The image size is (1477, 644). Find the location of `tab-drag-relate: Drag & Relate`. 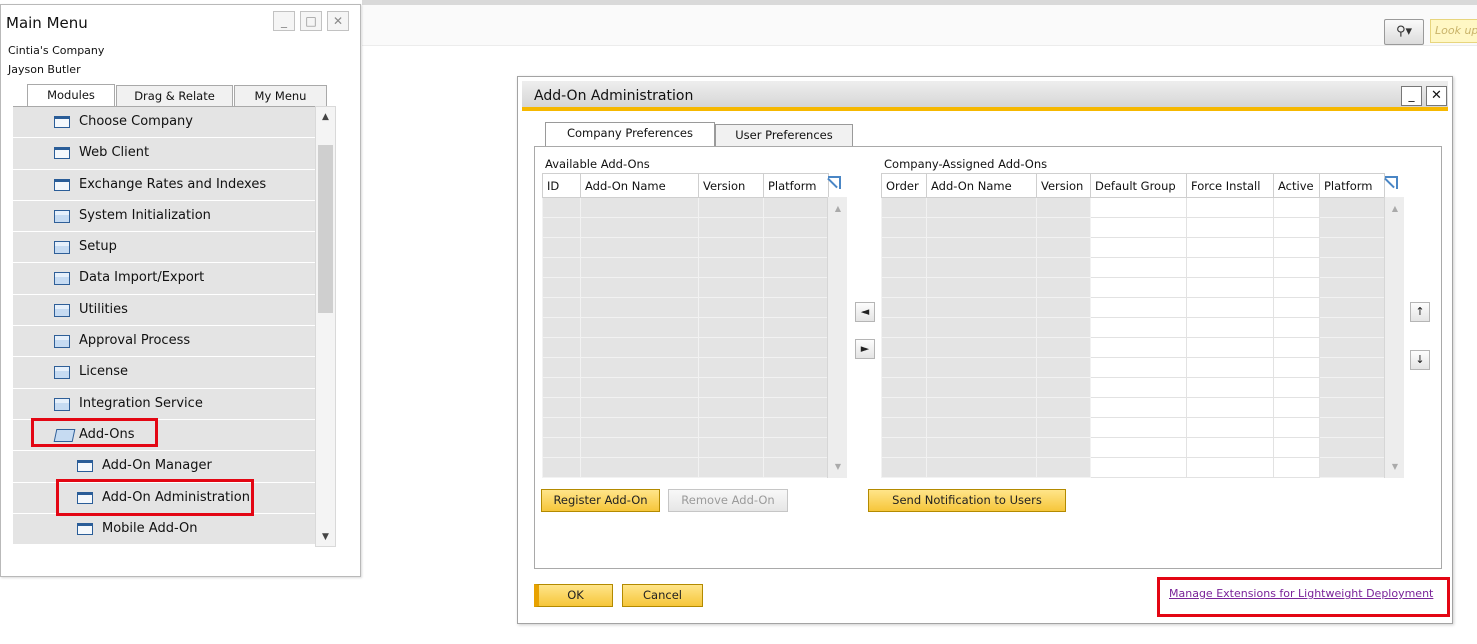

tab-drag-relate: Drag & Relate is located at coordinates (174, 96).